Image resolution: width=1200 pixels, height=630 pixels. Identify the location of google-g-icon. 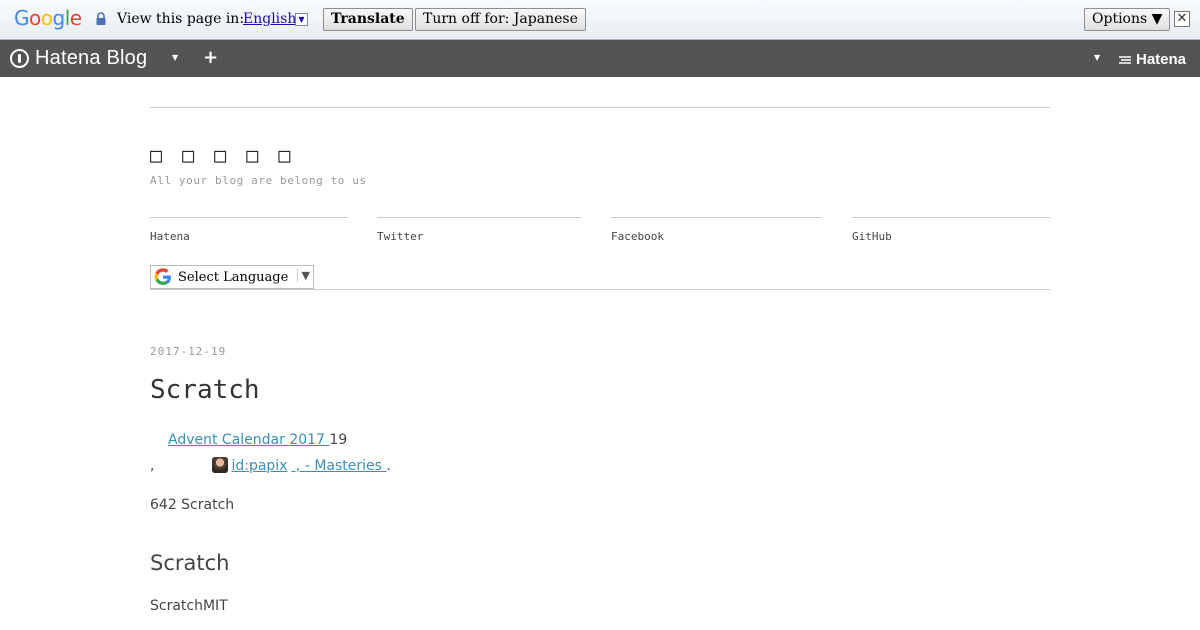
(162, 276).